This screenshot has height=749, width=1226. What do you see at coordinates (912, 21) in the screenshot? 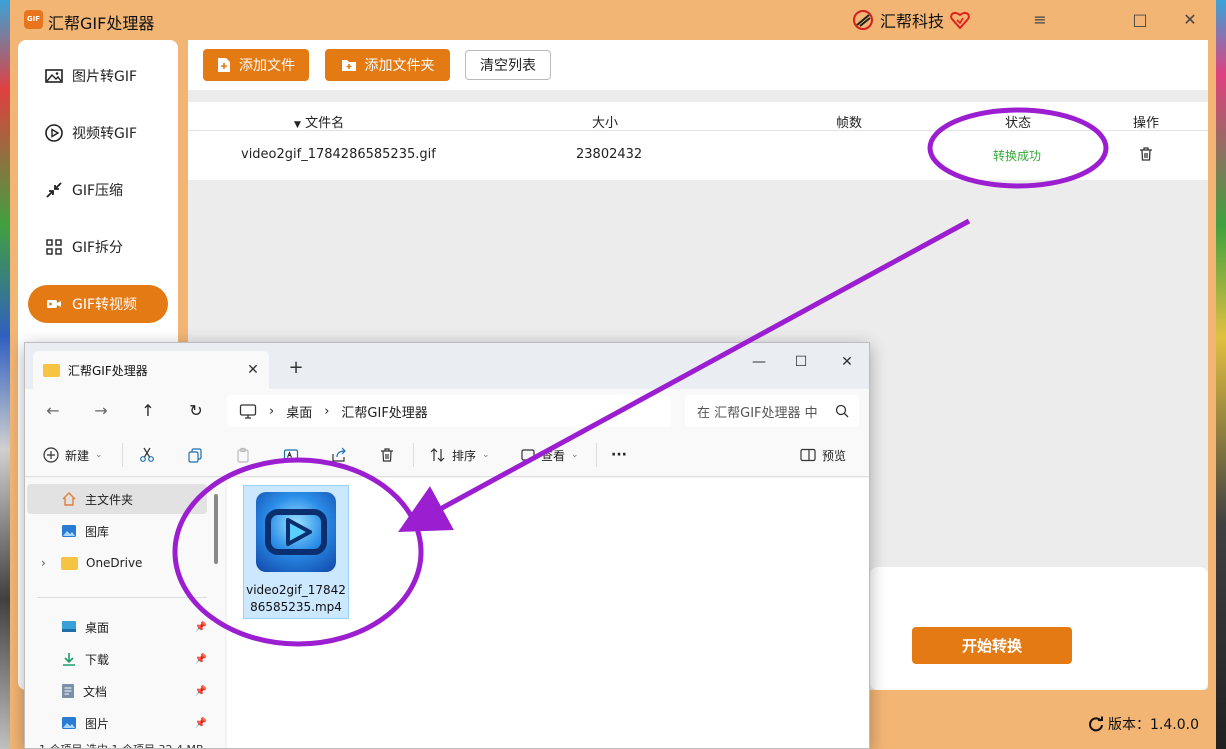
I see `brand-name: 汇帮科技` at bounding box center [912, 21].